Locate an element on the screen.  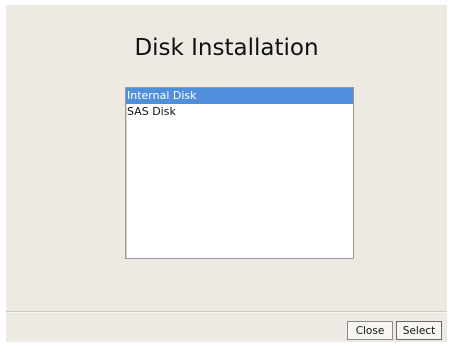
button-bar-separator is located at coordinates (226, 312).